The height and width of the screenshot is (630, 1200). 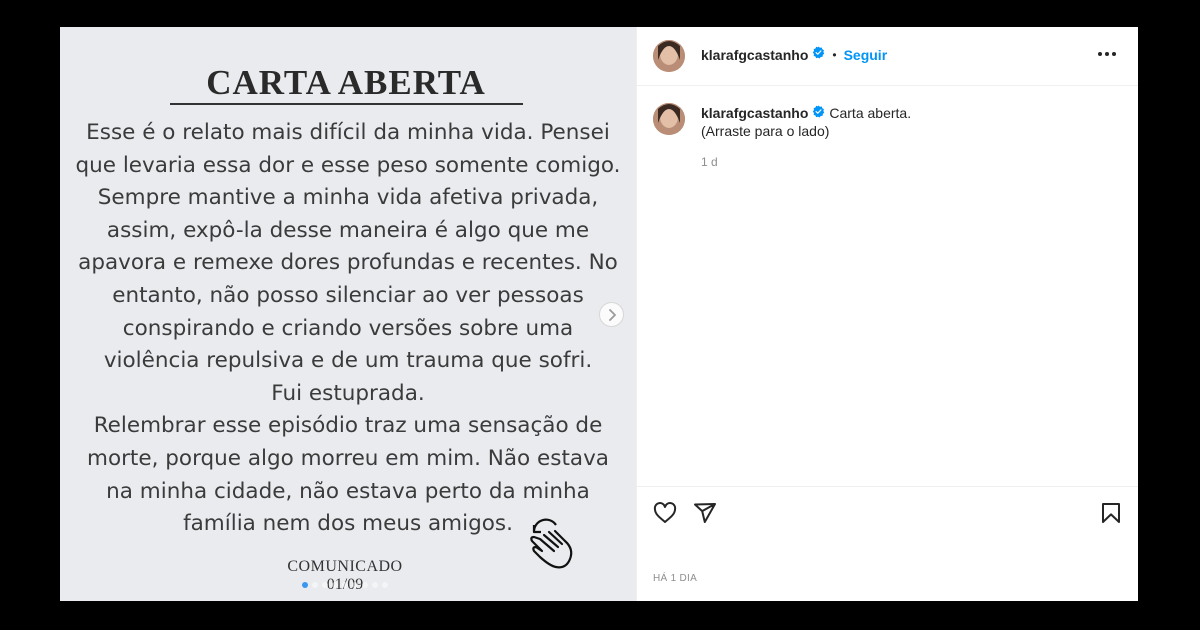 I want to click on avatar, so click(x=669, y=56).